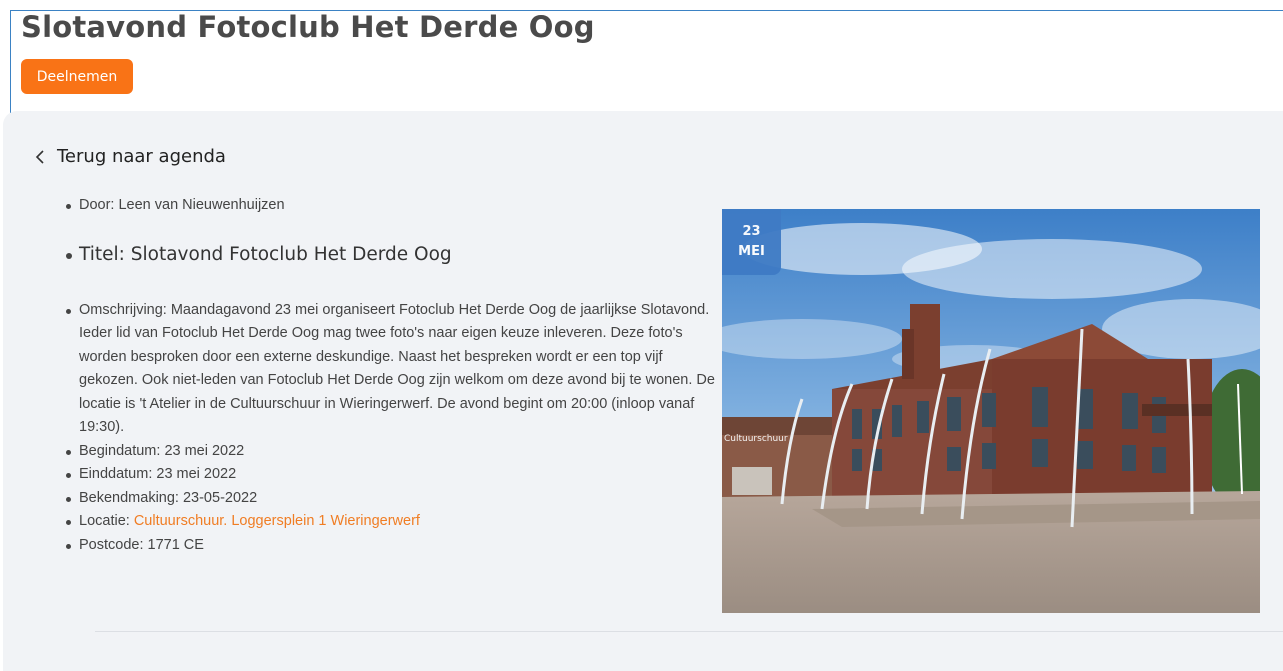  I want to click on back-link-label: Terug naar agenda, so click(141, 156).